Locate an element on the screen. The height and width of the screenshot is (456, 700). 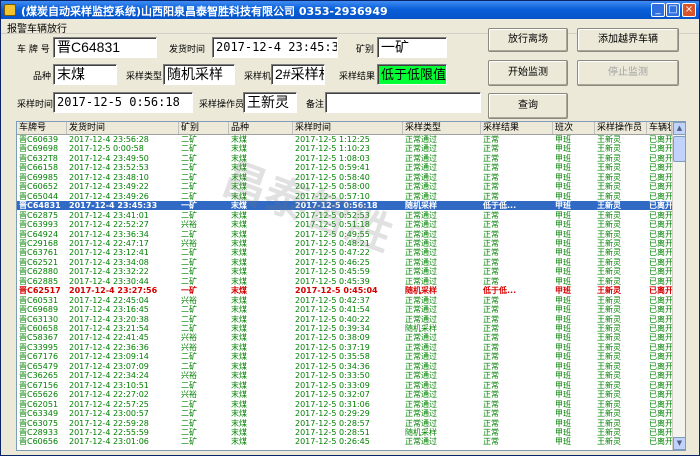
ship-time-field: 2017-12-4 23:45:33 is located at coordinates (275, 47).